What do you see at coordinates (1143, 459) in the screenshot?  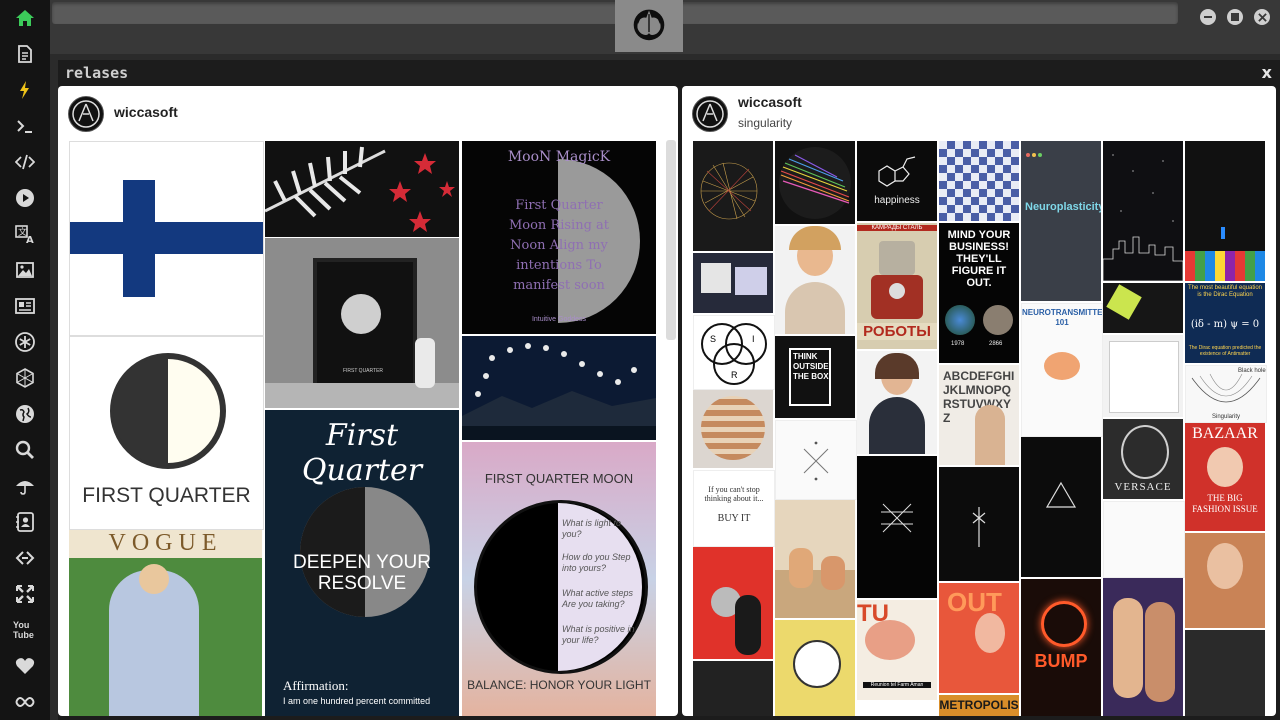 I see `versace-tile: VERSACE` at bounding box center [1143, 459].